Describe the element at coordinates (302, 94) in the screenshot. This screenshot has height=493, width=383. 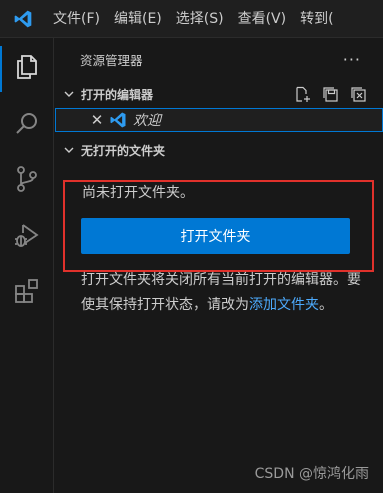
I see `new-untitled-file-icon` at that location.